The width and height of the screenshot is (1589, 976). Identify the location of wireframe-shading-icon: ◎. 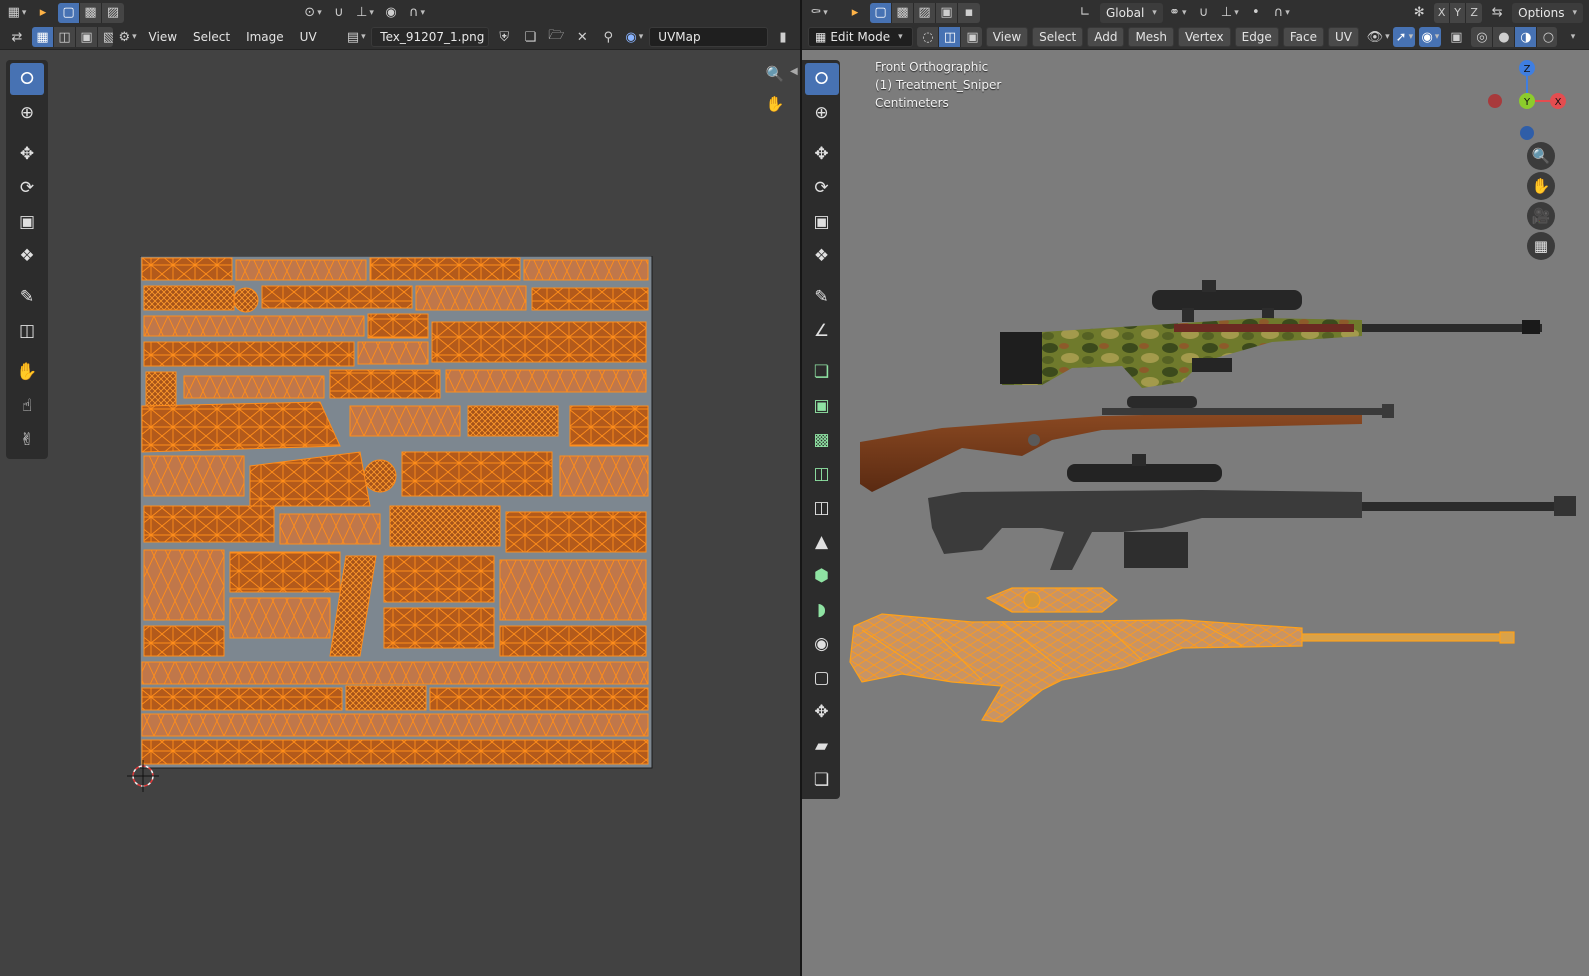
(1482, 37).